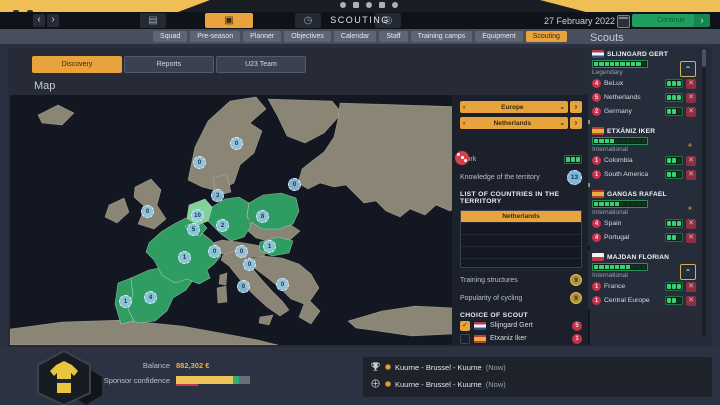 Image resolution: width=720 pixels, height=405 pixels. Describe the element at coordinates (499, 36) in the screenshot. I see `subnav-tab-equipment: Equipment` at that location.